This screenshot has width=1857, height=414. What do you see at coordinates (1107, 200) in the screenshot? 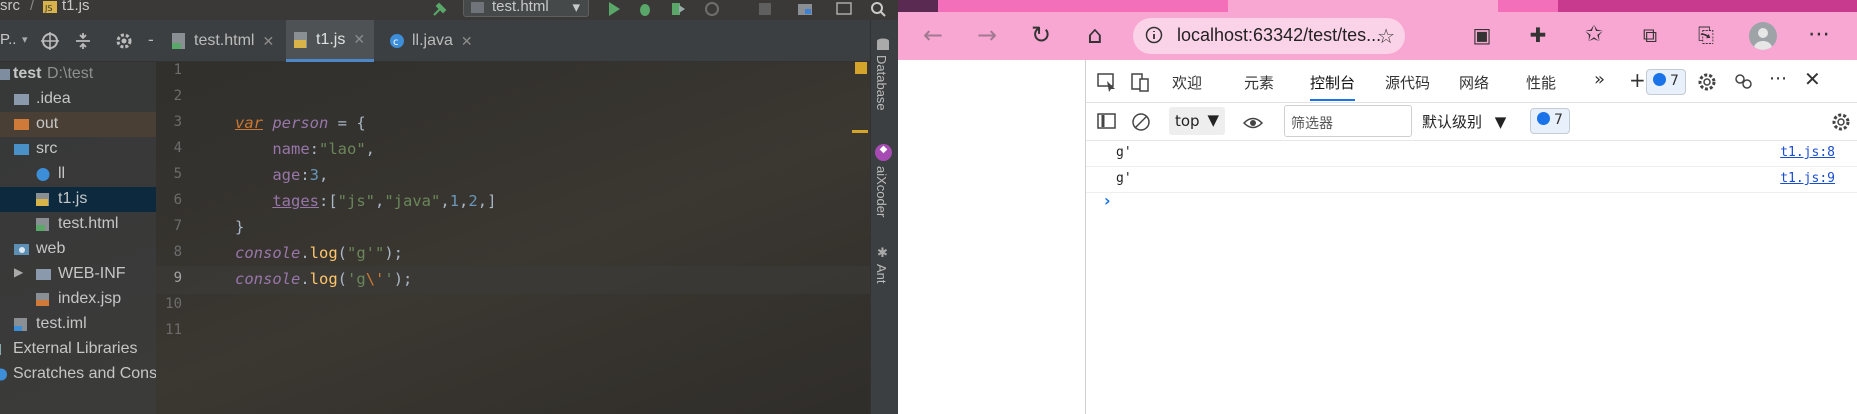
I see `console-prompt: ›` at bounding box center [1107, 200].